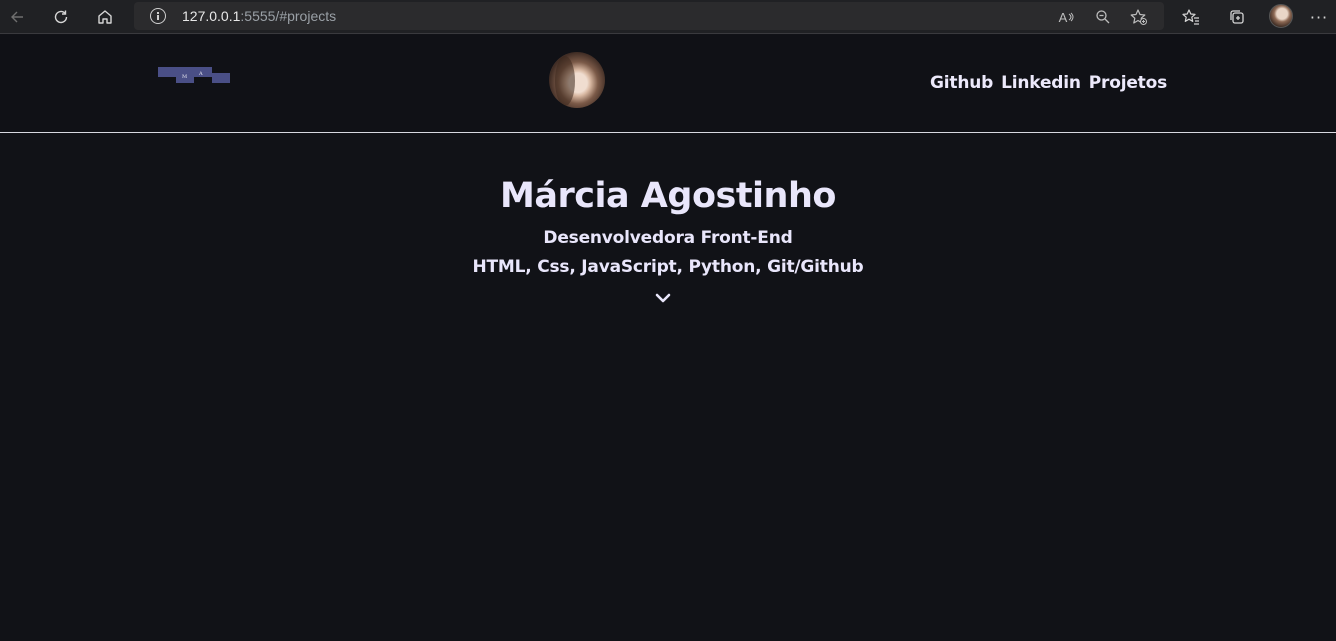  I want to click on main-nav: Github Linkedin Projetos, so click(1048, 83).